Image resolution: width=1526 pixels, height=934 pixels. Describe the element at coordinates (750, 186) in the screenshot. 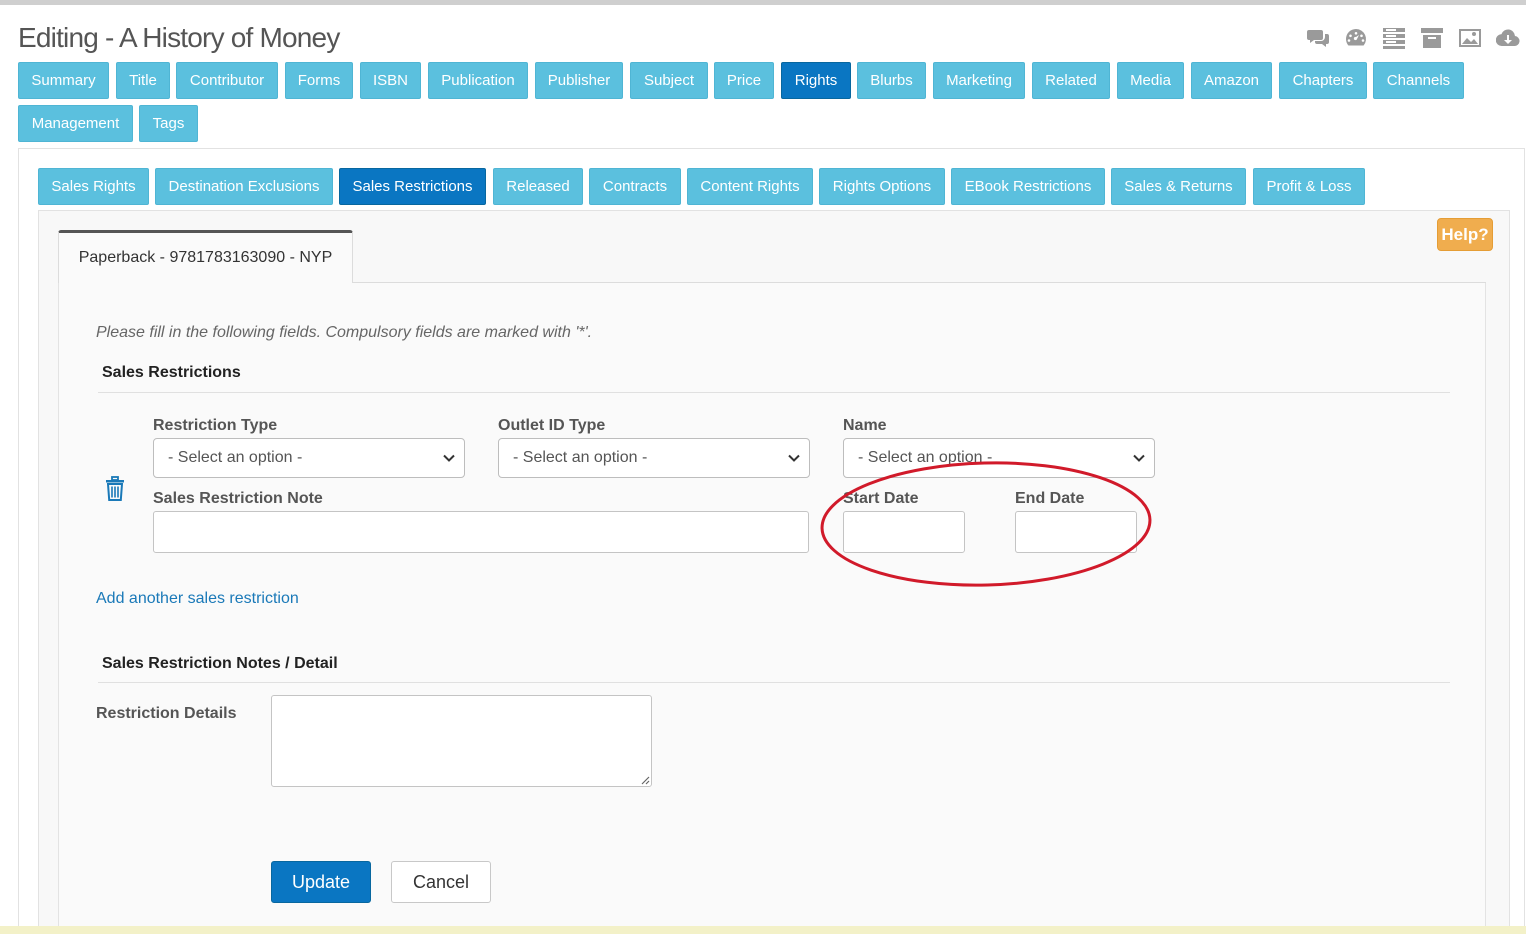

I see `subtab-content-rights: Content Rights` at that location.